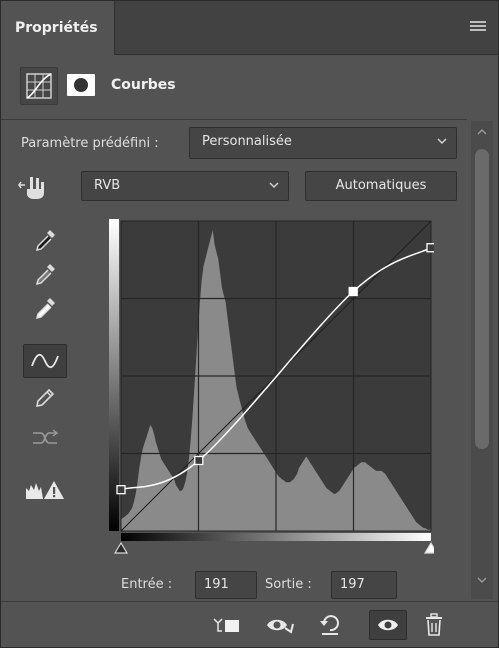 Image resolution: width=499 pixels, height=648 pixels. Describe the element at coordinates (482, 132) in the screenshot. I see `scroll-up-icon` at that location.